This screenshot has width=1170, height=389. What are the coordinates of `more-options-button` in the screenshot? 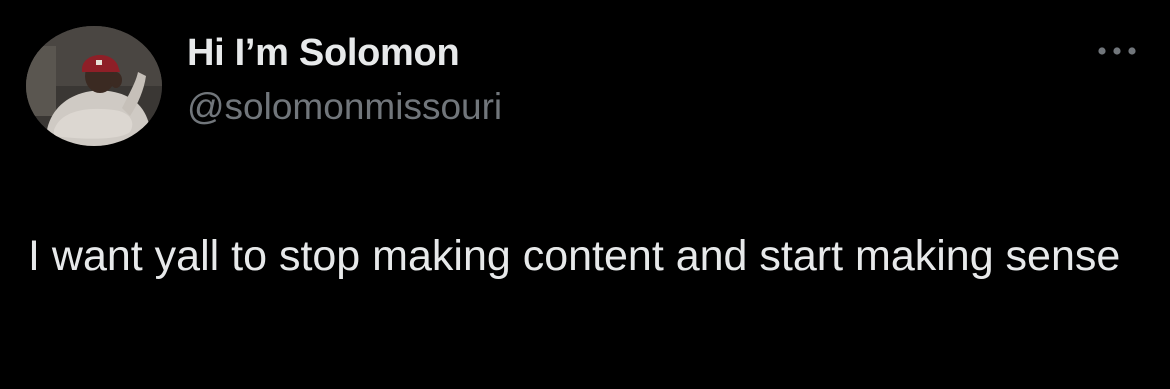 It's located at (1117, 51).